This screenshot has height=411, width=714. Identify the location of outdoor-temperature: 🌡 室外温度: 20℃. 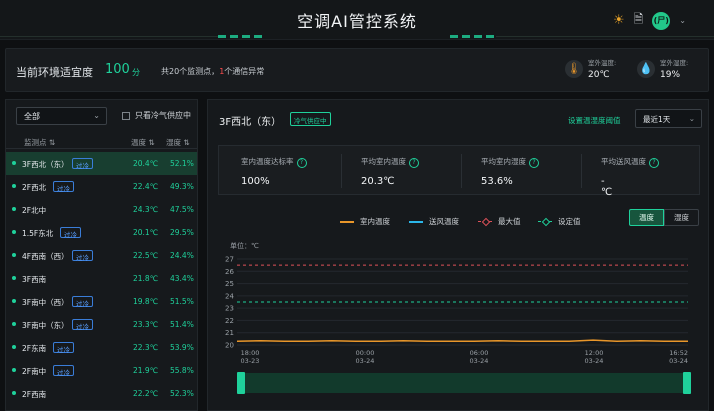
(590, 68).